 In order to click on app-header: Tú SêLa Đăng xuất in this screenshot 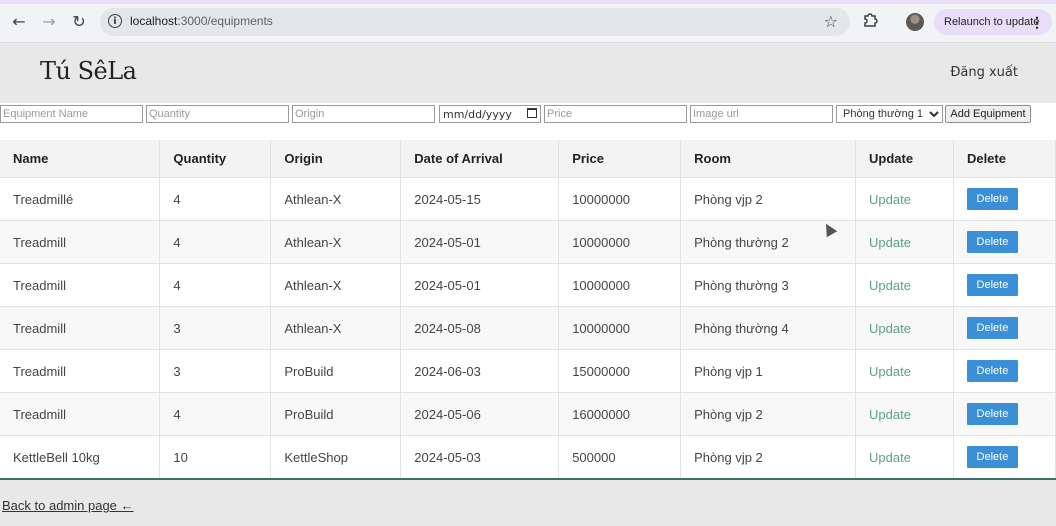, I will do `click(528, 73)`.